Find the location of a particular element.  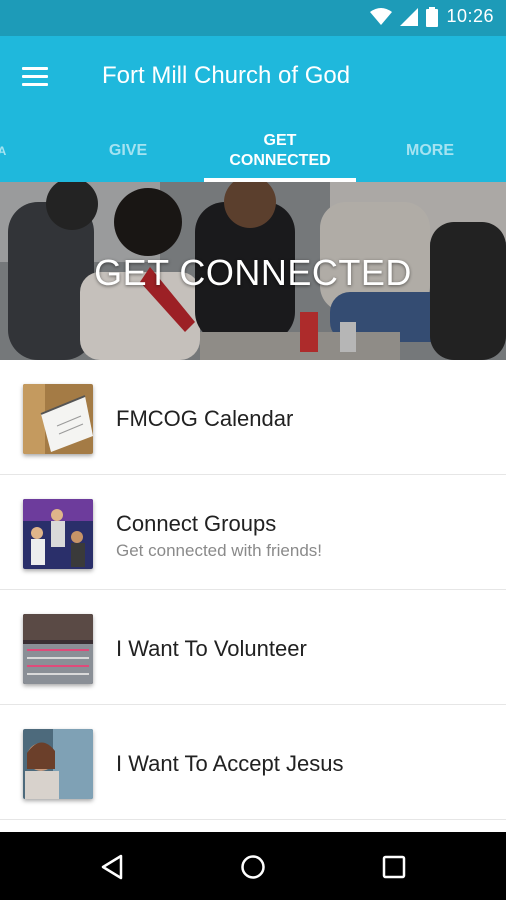

tab-label: A is located at coordinates (3, 151).